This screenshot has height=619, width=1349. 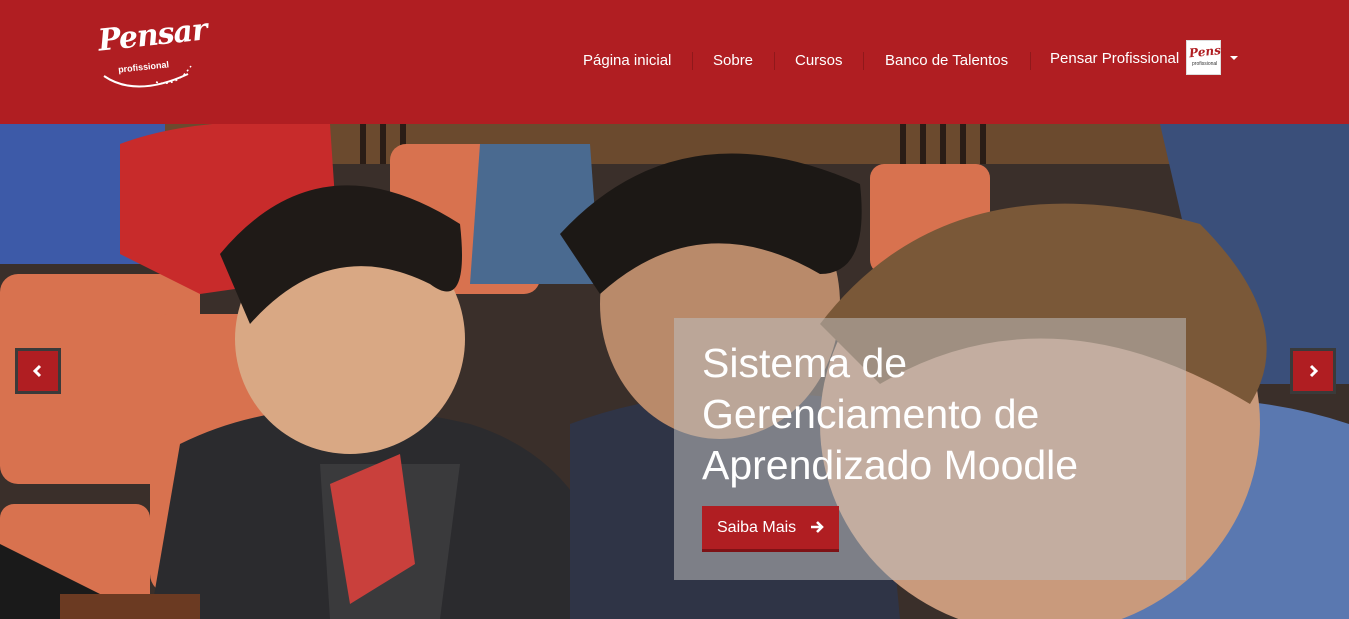 I want to click on chevron-down-icon, so click(x=1234, y=58).